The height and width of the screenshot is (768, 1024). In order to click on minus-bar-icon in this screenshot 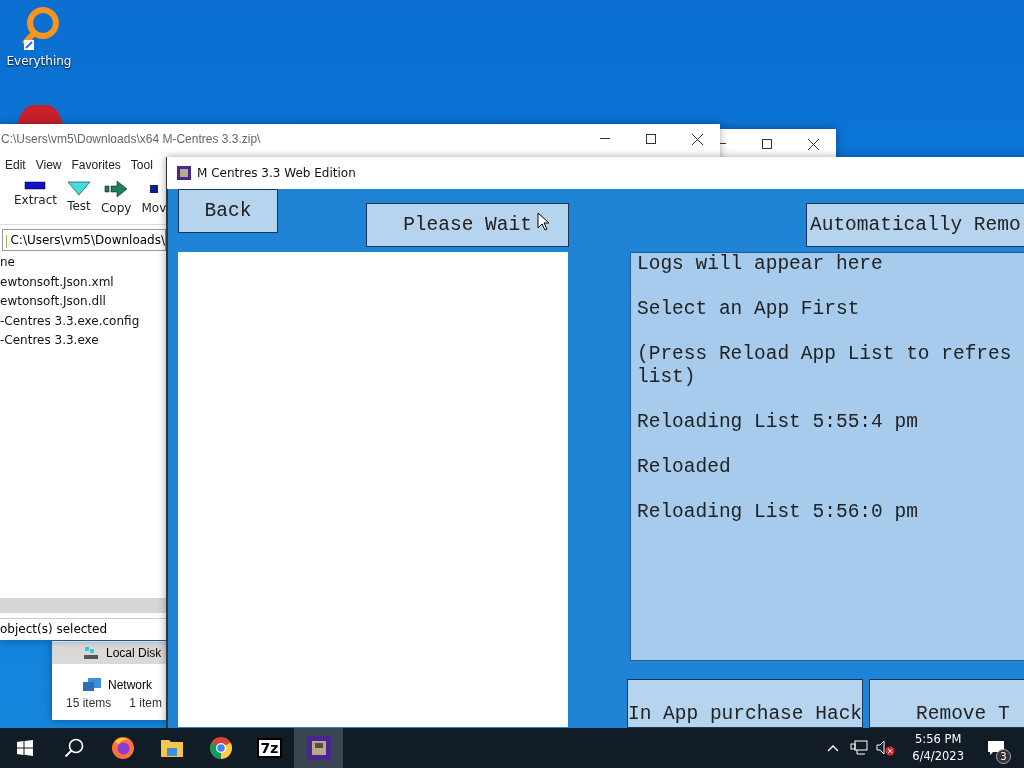, I will do `click(35, 185)`.